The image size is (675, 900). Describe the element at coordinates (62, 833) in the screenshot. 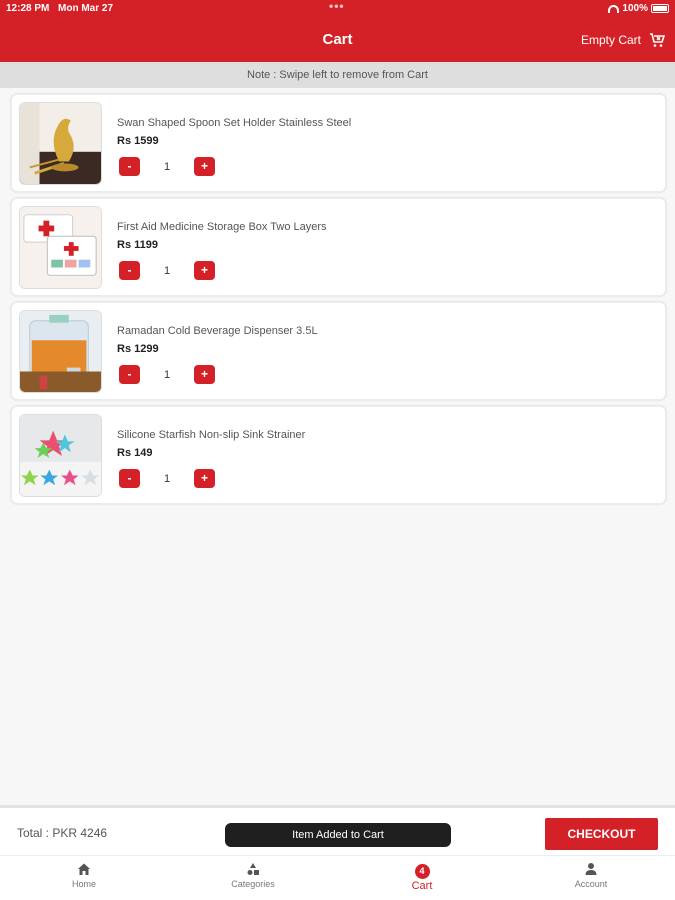

I see `cart-total: Total : PKR 4246` at that location.